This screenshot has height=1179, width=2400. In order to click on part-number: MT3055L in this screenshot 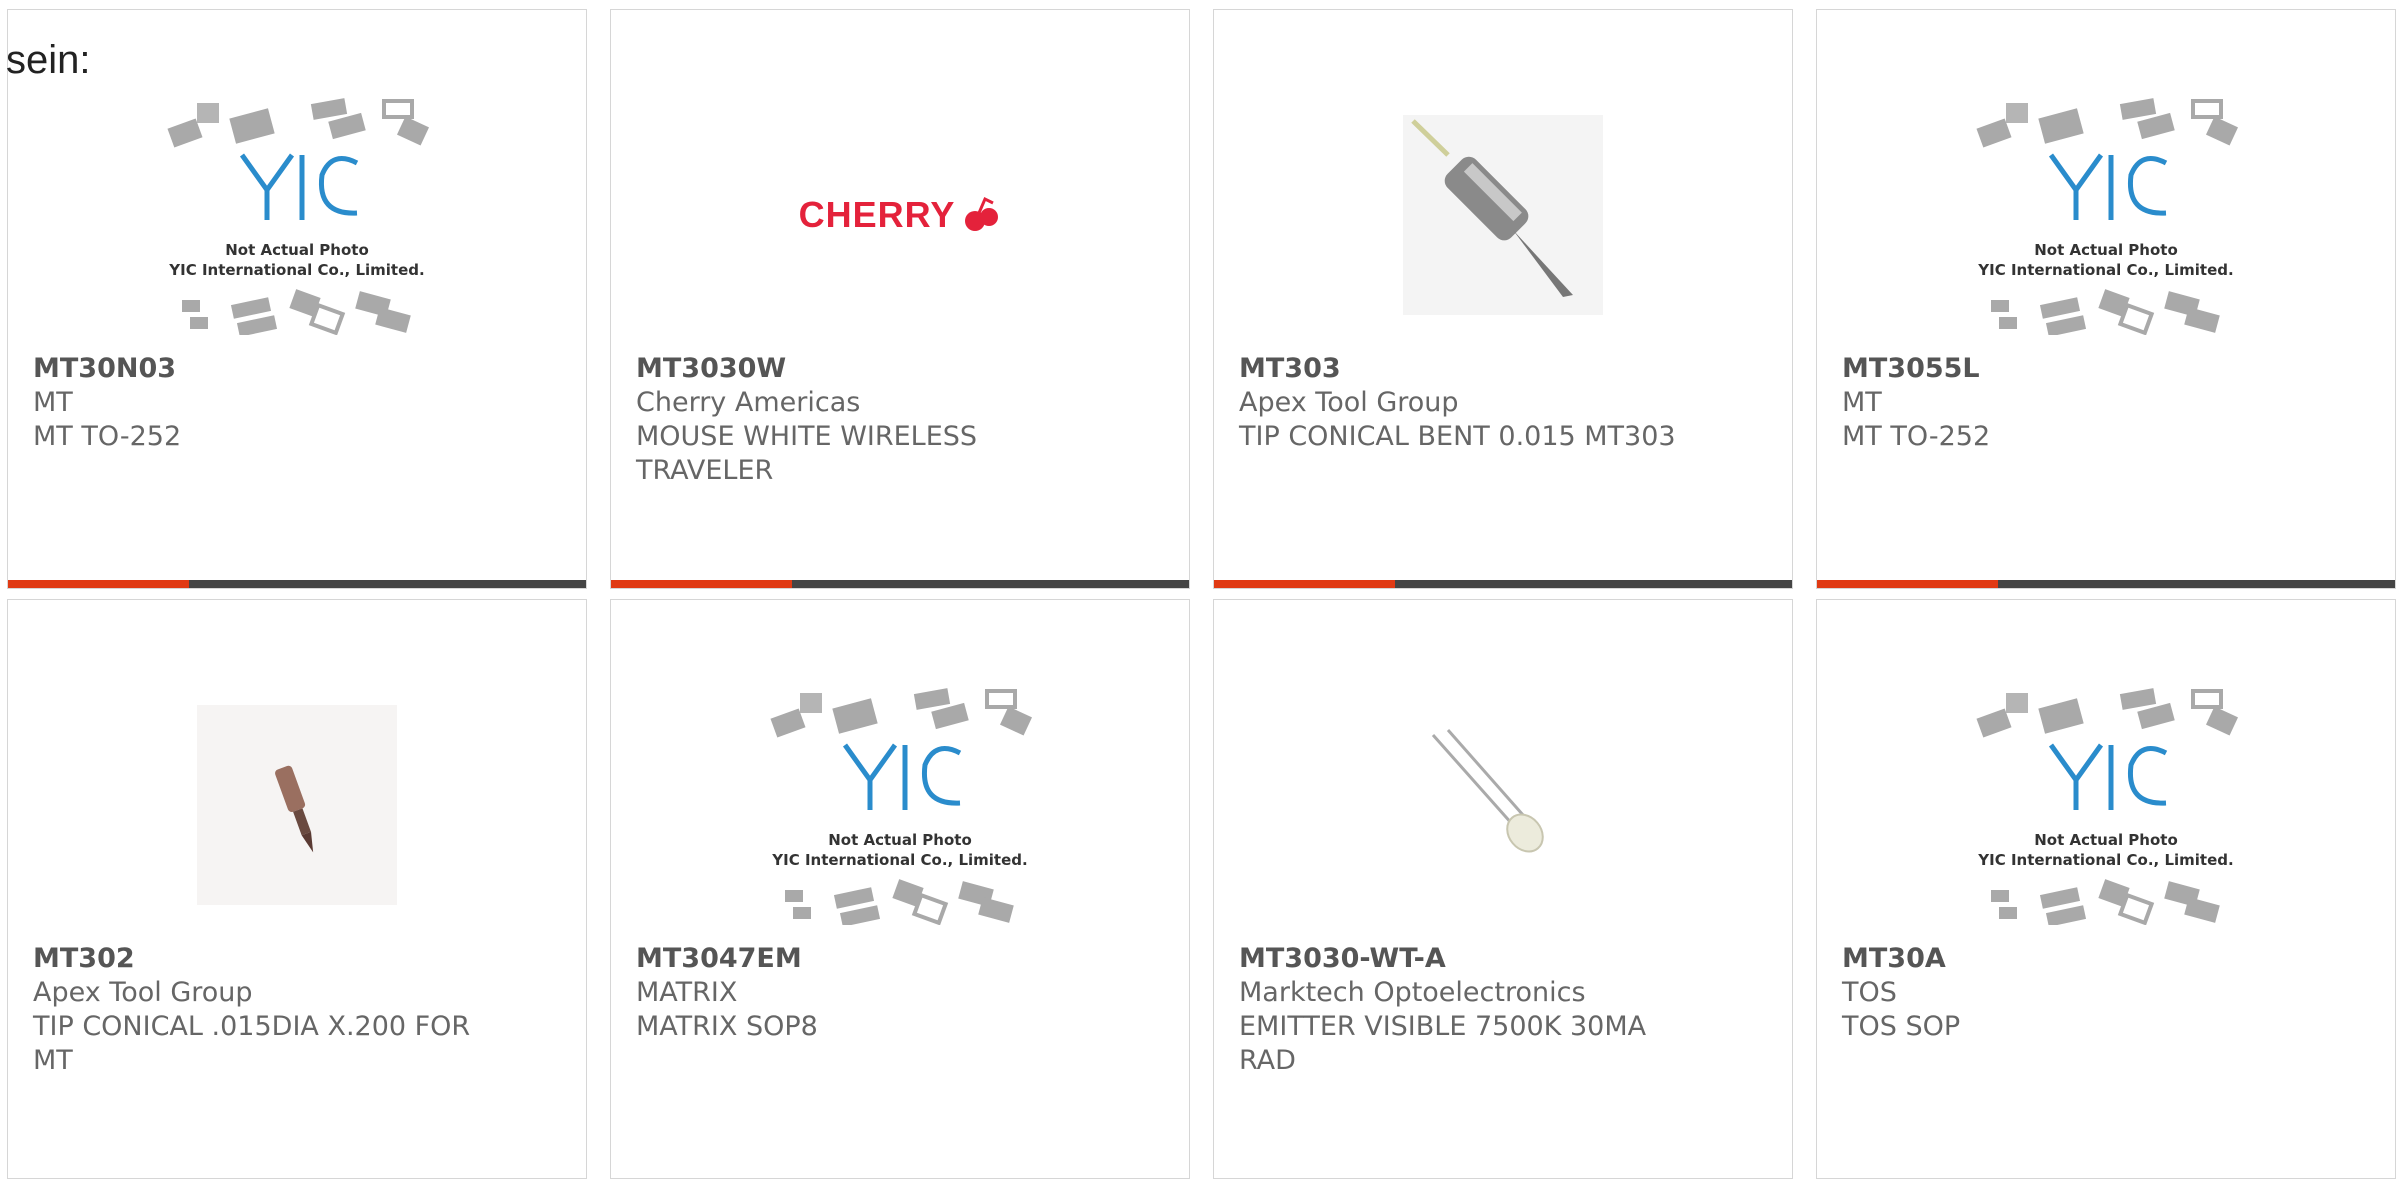, I will do `click(2108, 369)`.